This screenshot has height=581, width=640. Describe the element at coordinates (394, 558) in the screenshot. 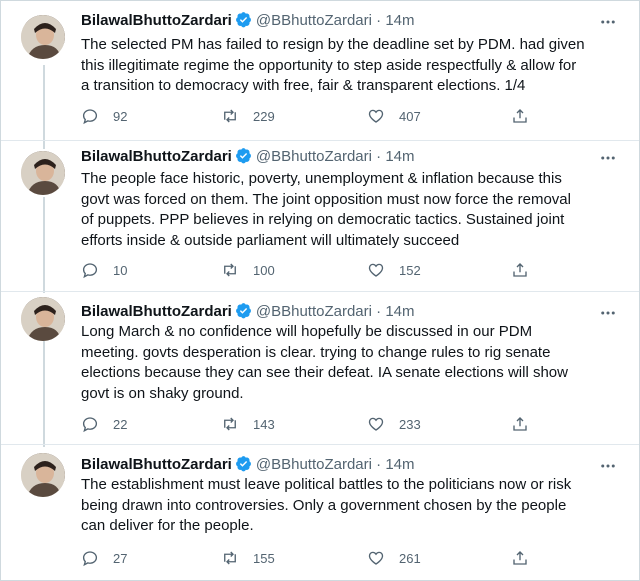

I see `like-button: 261` at that location.